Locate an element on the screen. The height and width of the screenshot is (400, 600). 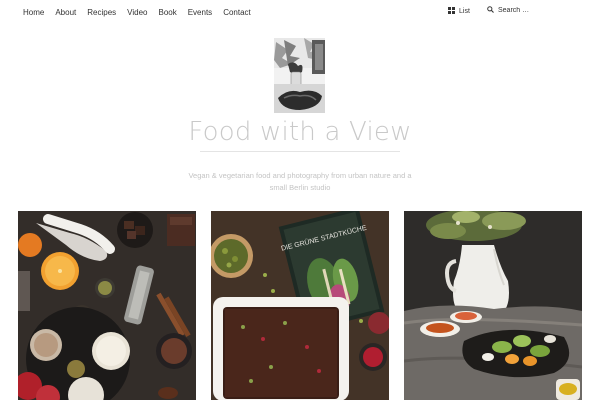
search-box is located at coordinates (522, 10).